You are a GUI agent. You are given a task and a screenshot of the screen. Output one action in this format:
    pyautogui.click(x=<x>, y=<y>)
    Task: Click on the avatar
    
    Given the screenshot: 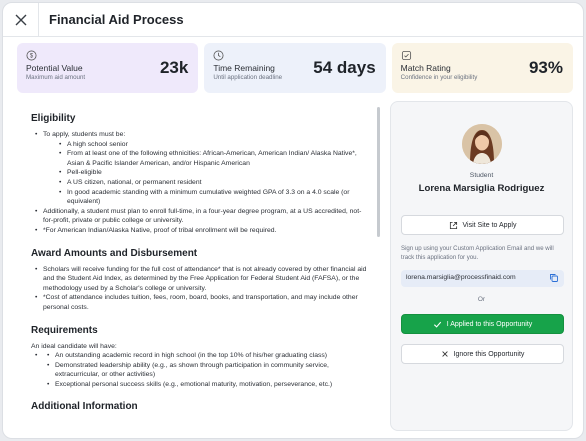 What is the action you would take?
    pyautogui.click(x=482, y=144)
    